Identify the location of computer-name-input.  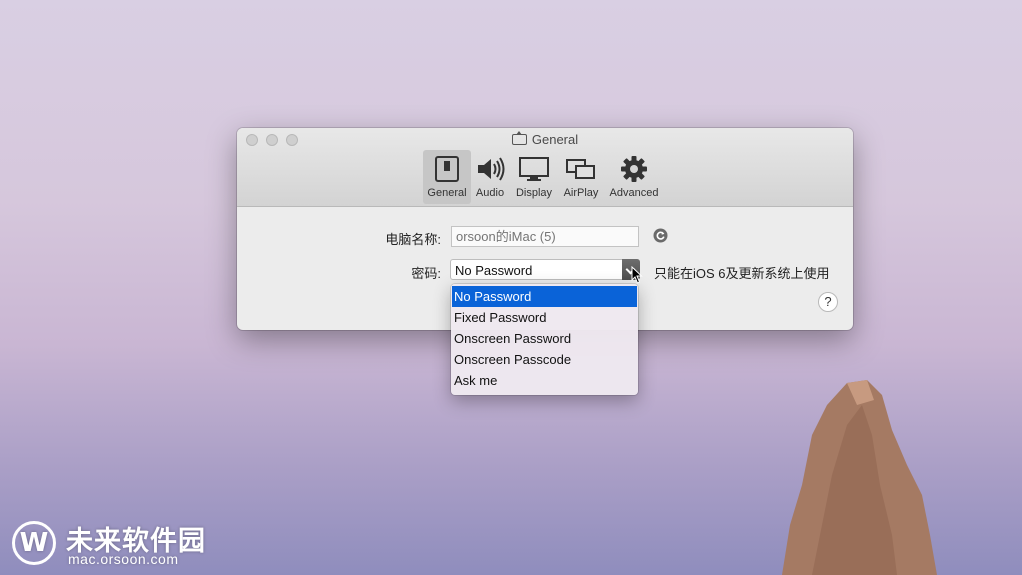
(545, 236).